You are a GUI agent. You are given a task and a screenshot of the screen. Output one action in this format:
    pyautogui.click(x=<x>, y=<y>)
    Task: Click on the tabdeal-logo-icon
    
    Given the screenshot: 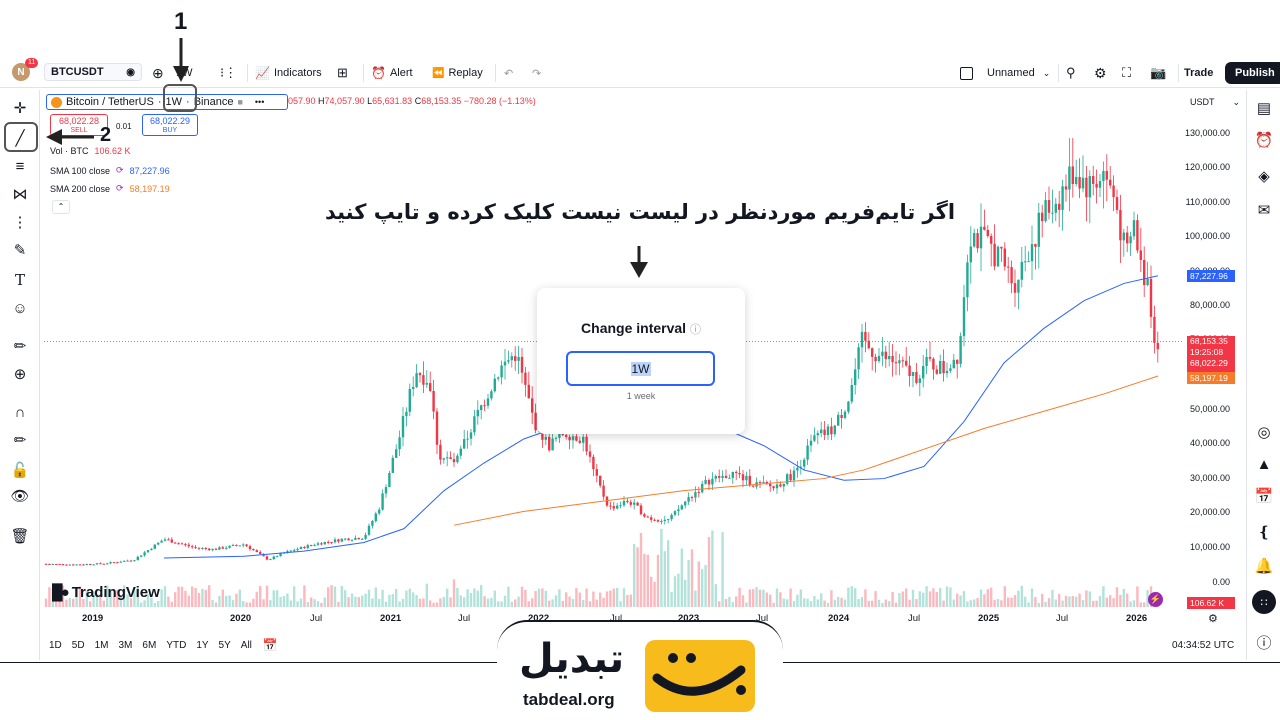 What is the action you would take?
    pyautogui.click(x=700, y=676)
    